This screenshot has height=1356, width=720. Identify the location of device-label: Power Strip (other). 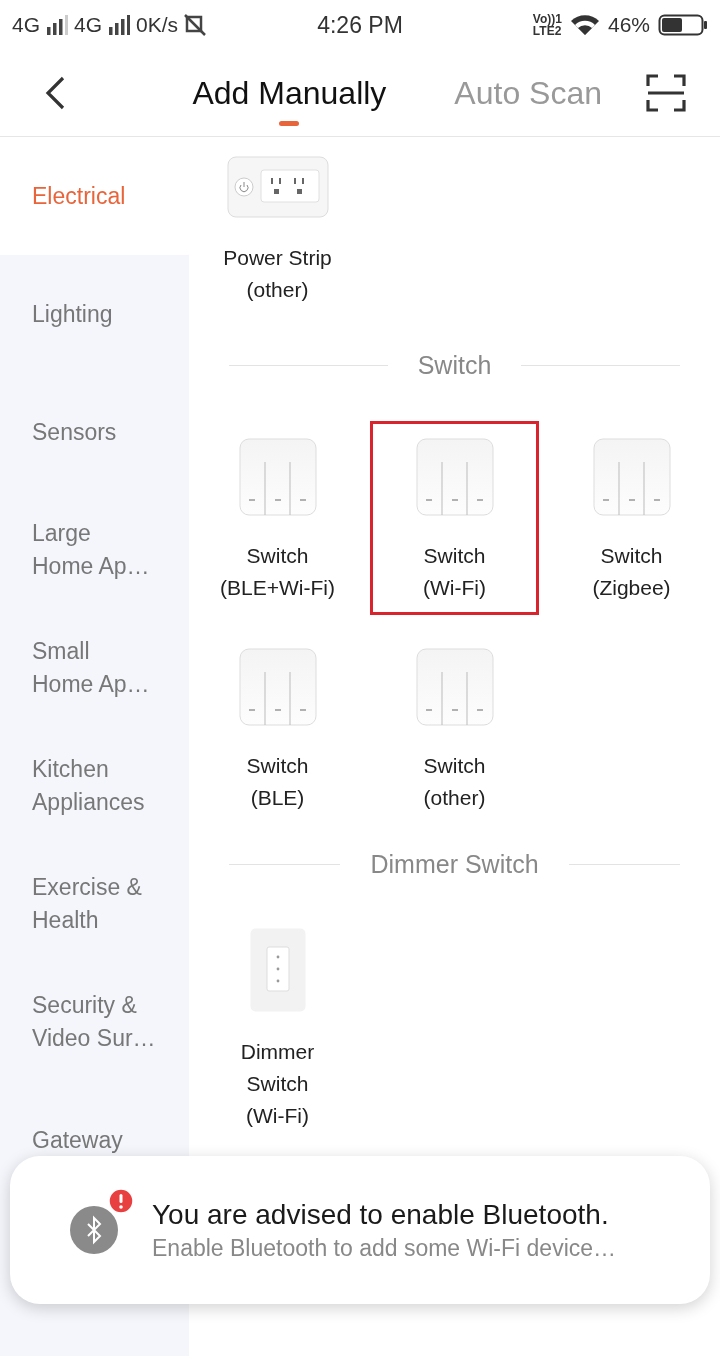
(277, 274).